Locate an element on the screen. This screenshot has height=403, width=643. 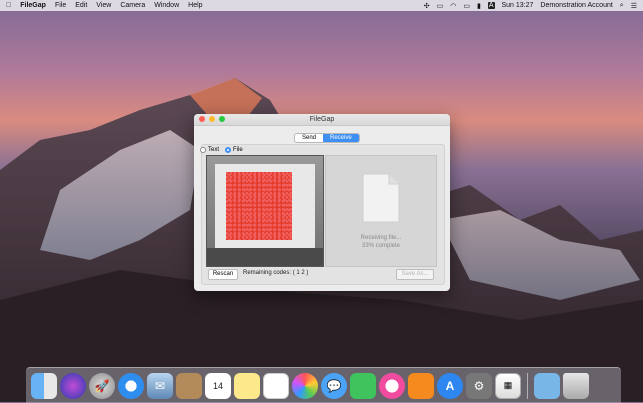
user-account: Demonstration Account is located at coordinates (576, 5).